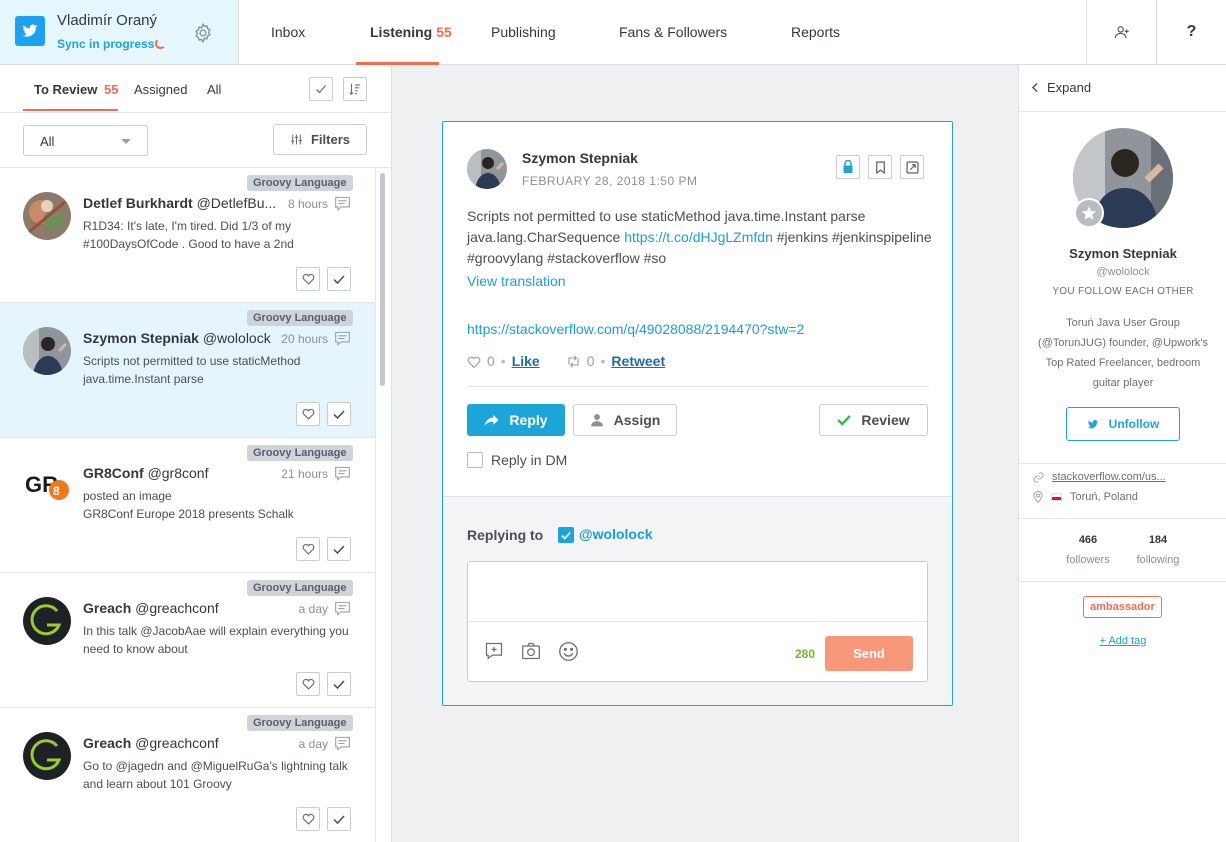  Describe the element at coordinates (523, 32) in the screenshot. I see `nav-publishing: Publishing` at that location.